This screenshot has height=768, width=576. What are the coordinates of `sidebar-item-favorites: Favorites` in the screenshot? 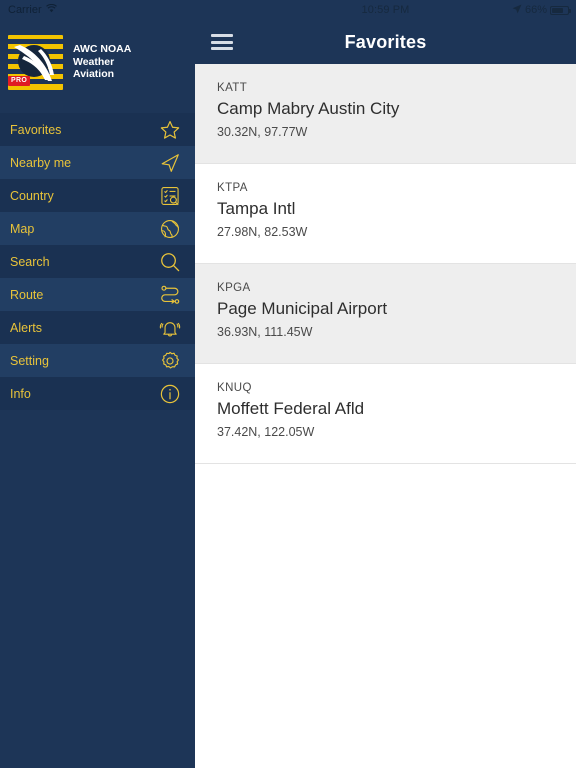 It's located at (97, 129).